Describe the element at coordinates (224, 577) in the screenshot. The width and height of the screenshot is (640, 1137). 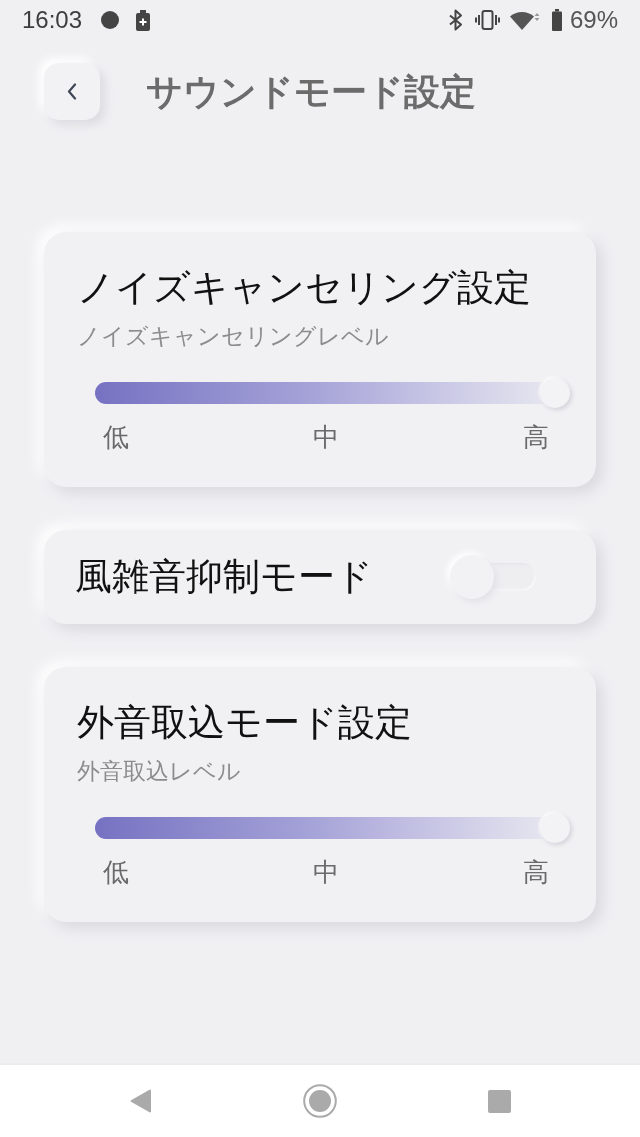
I see `setting-title: 風雑音抑制モード` at that location.